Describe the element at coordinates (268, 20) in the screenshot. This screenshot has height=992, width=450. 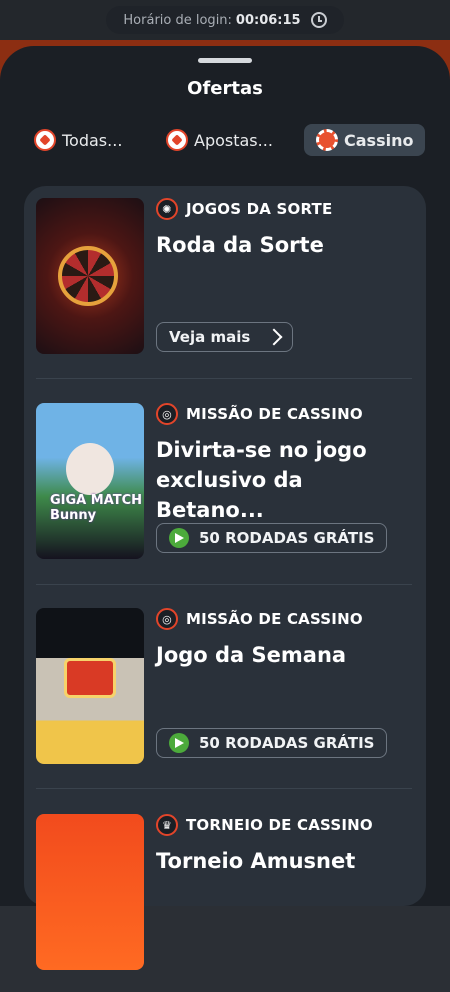
I see `login-time: 00:06:15` at that location.